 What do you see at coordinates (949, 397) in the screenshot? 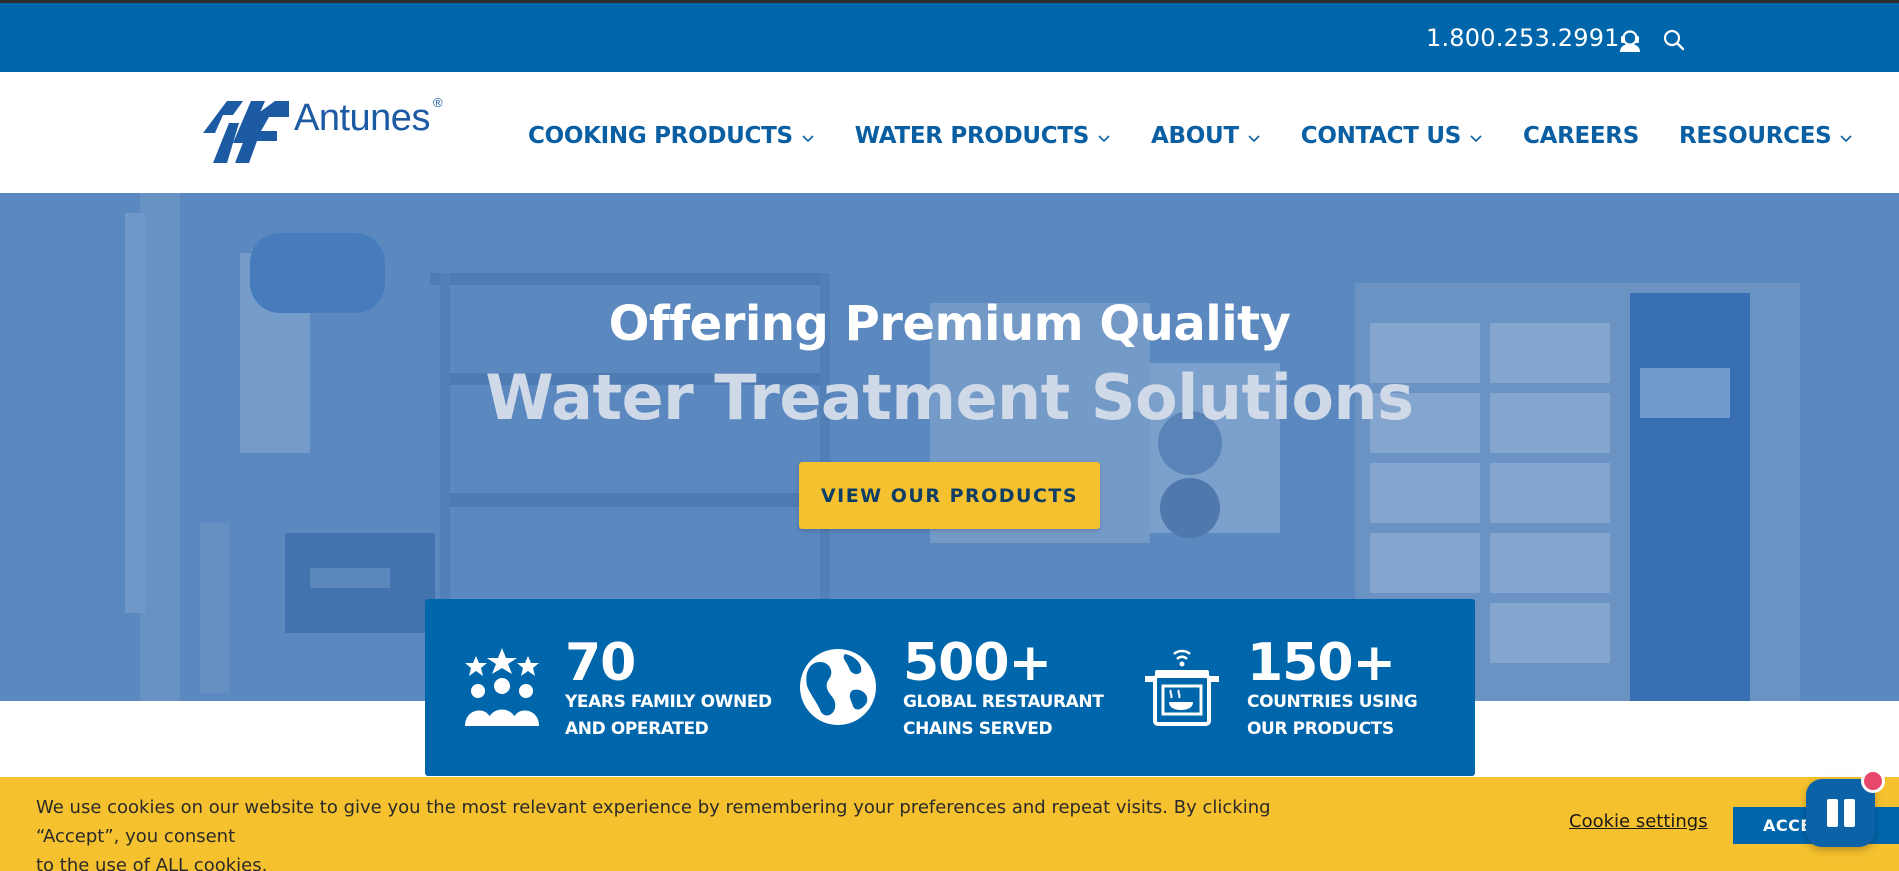
I see `hero-subtitle: Water Treatment Solutions` at bounding box center [949, 397].